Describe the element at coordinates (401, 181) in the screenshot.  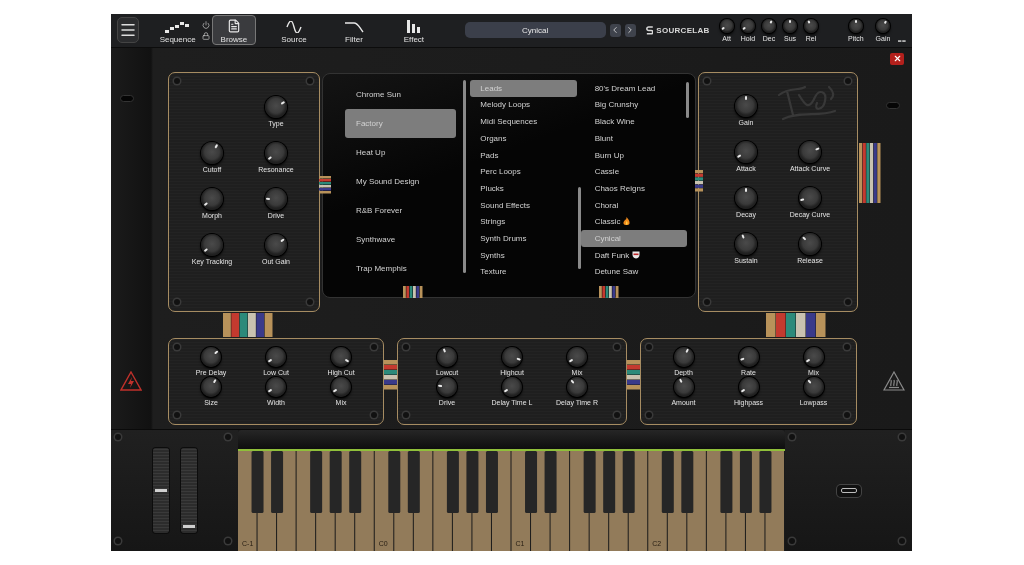
I see `bank-item: My Sound Design` at that location.